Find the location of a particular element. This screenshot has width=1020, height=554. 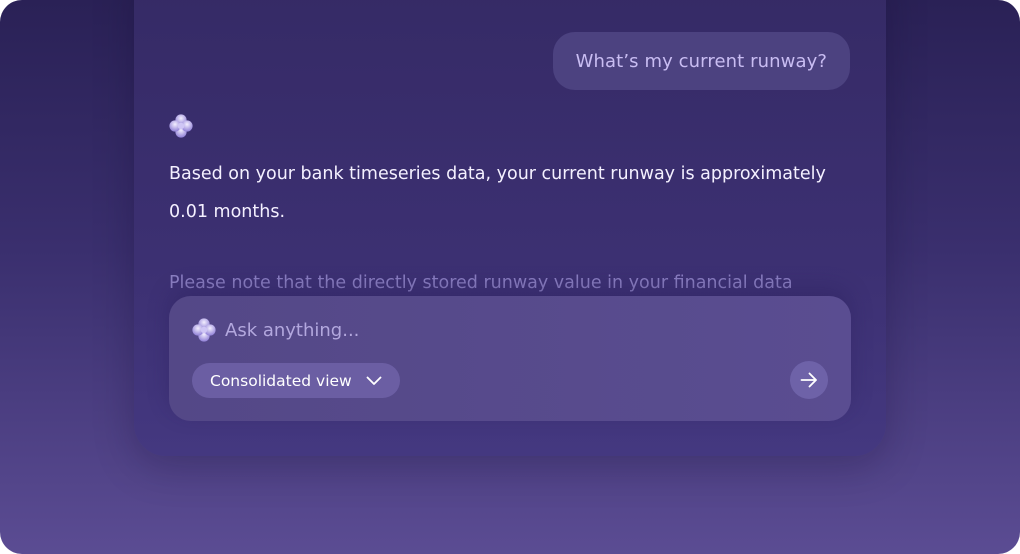

view-selector-label: Consolidated view is located at coordinates (281, 380).